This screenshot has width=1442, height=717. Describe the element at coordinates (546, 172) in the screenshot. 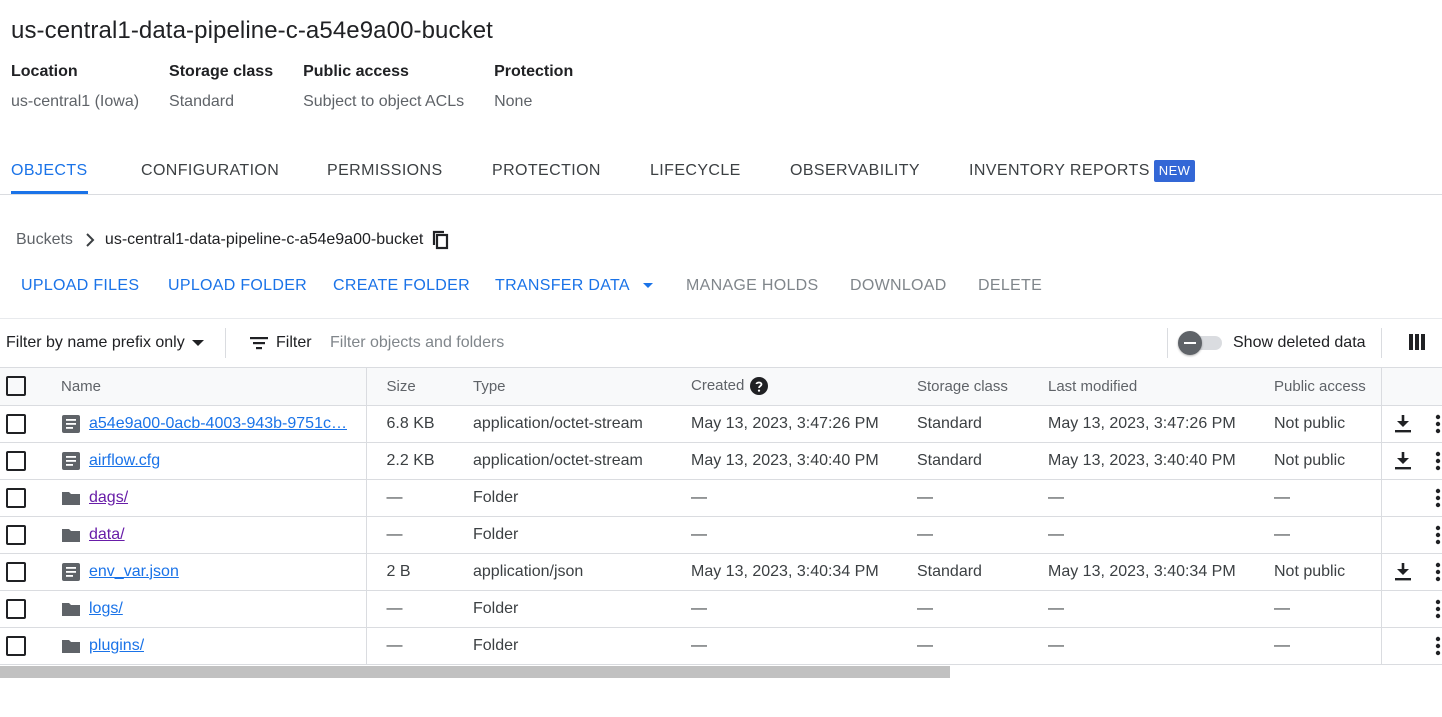

I see `tab-protection: PROTECTION` at that location.